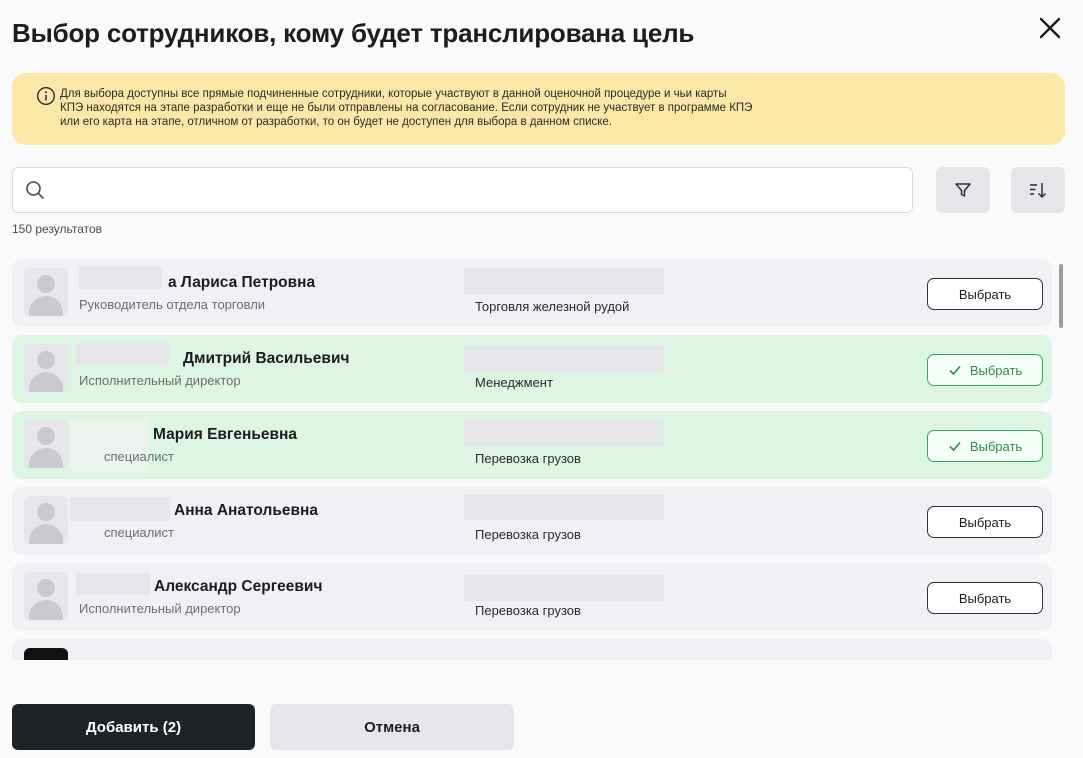 This screenshot has height=758, width=1083. Describe the element at coordinates (35, 190) in the screenshot. I see `search-icon` at that location.